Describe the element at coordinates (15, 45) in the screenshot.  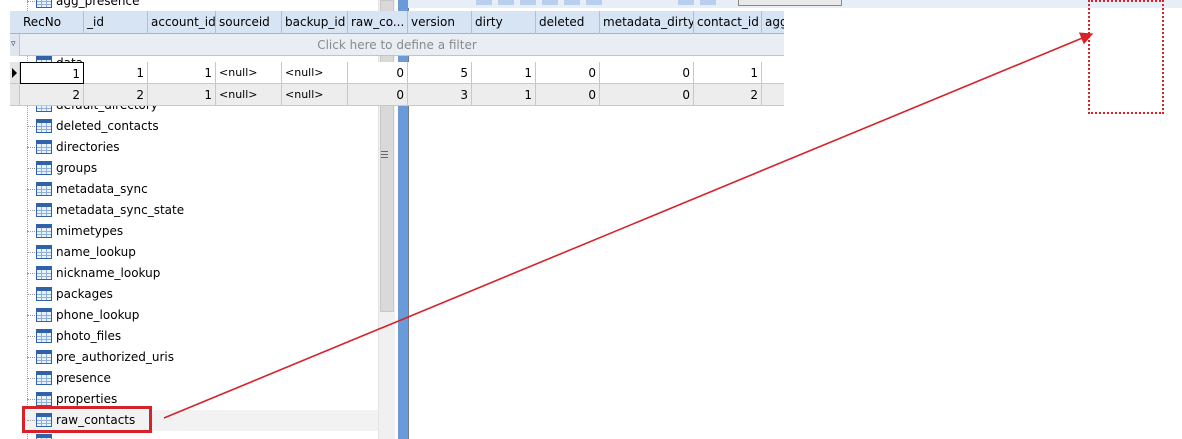
I see `funnel-icon: ▿` at that location.